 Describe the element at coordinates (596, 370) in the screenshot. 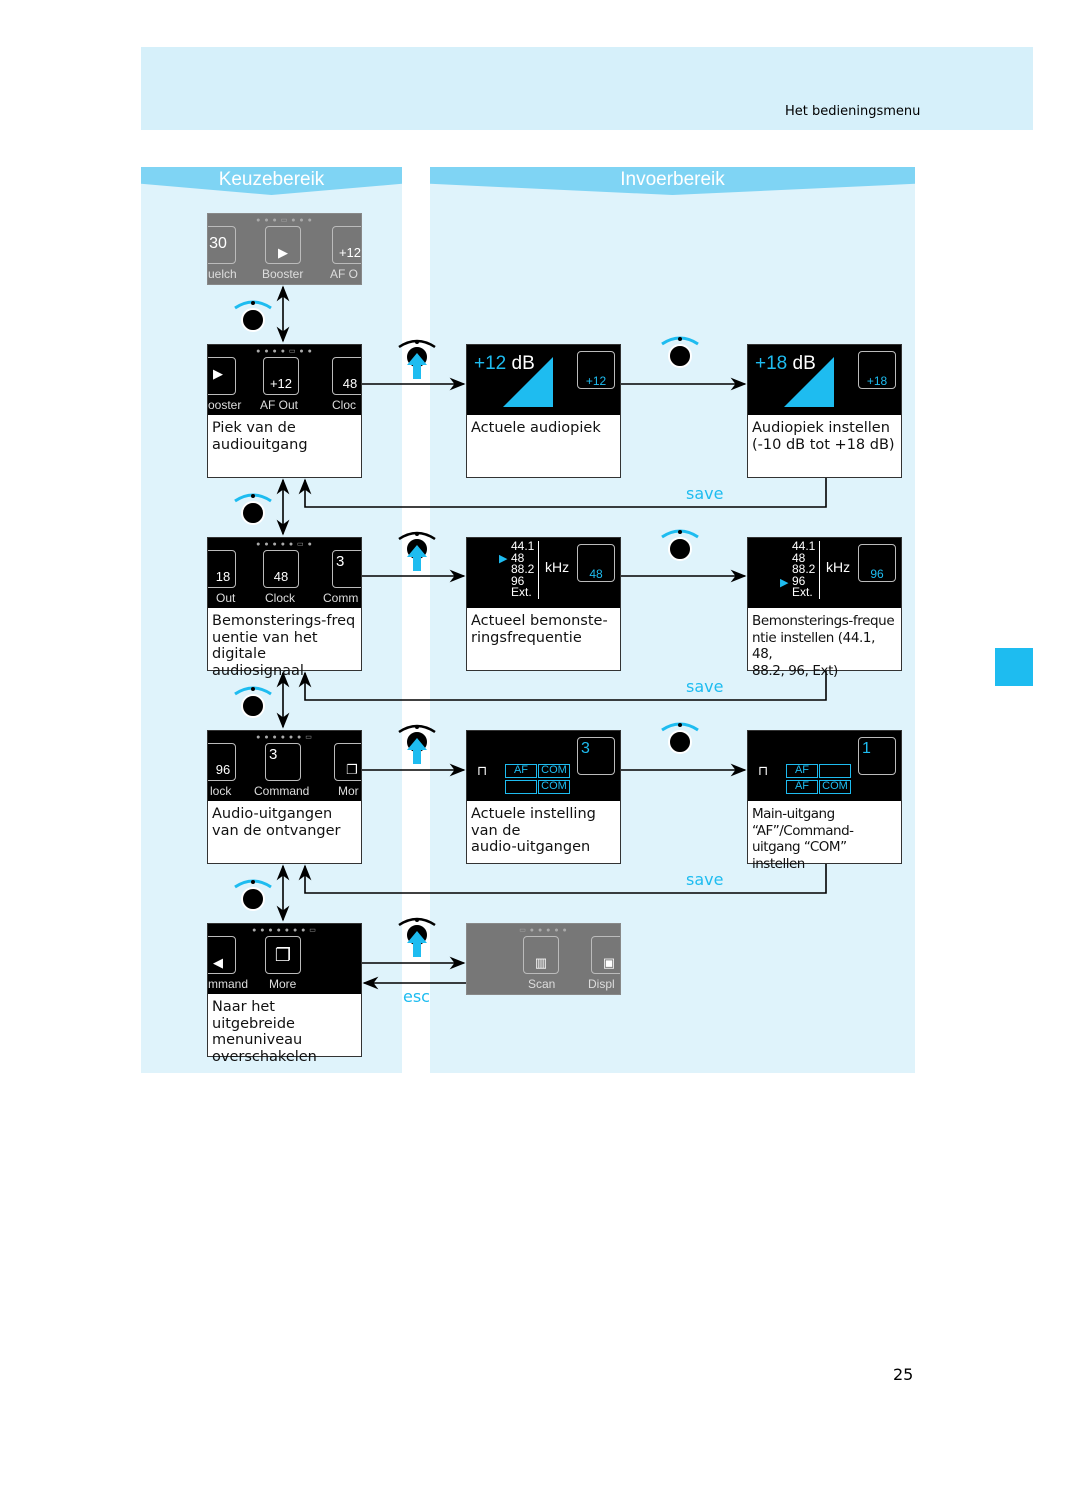

I see `af-out-badge: +12` at that location.